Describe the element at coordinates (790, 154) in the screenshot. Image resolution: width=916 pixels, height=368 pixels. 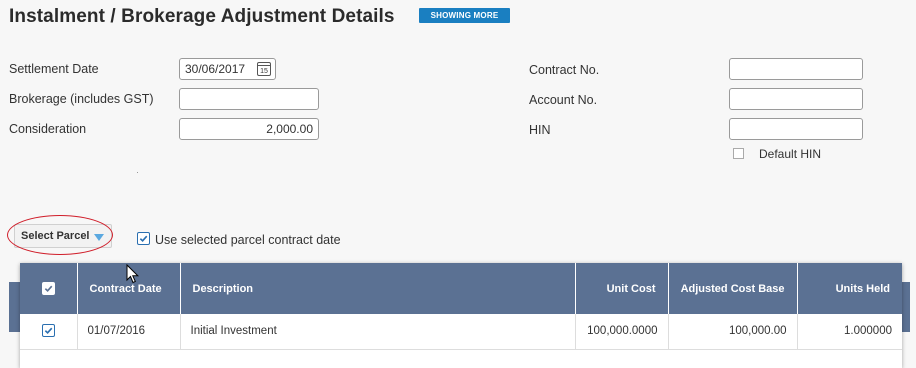
I see `default-hin-label: Default HIN` at that location.